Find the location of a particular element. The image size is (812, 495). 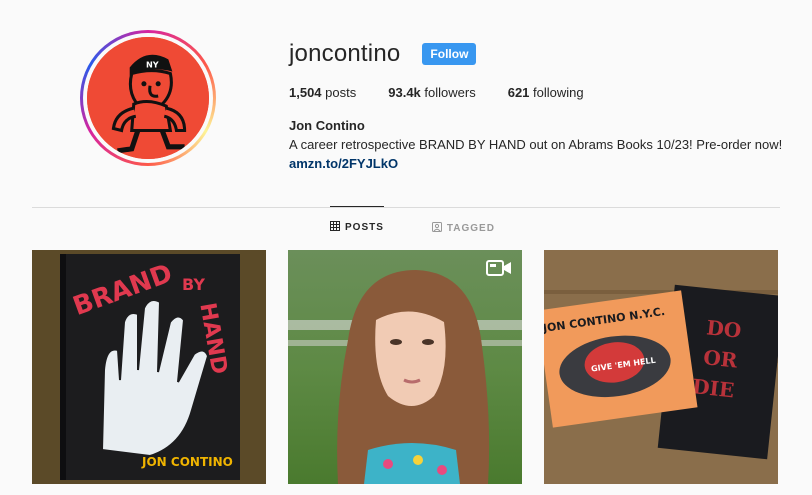

tab-posts: POSTS is located at coordinates (357, 227).